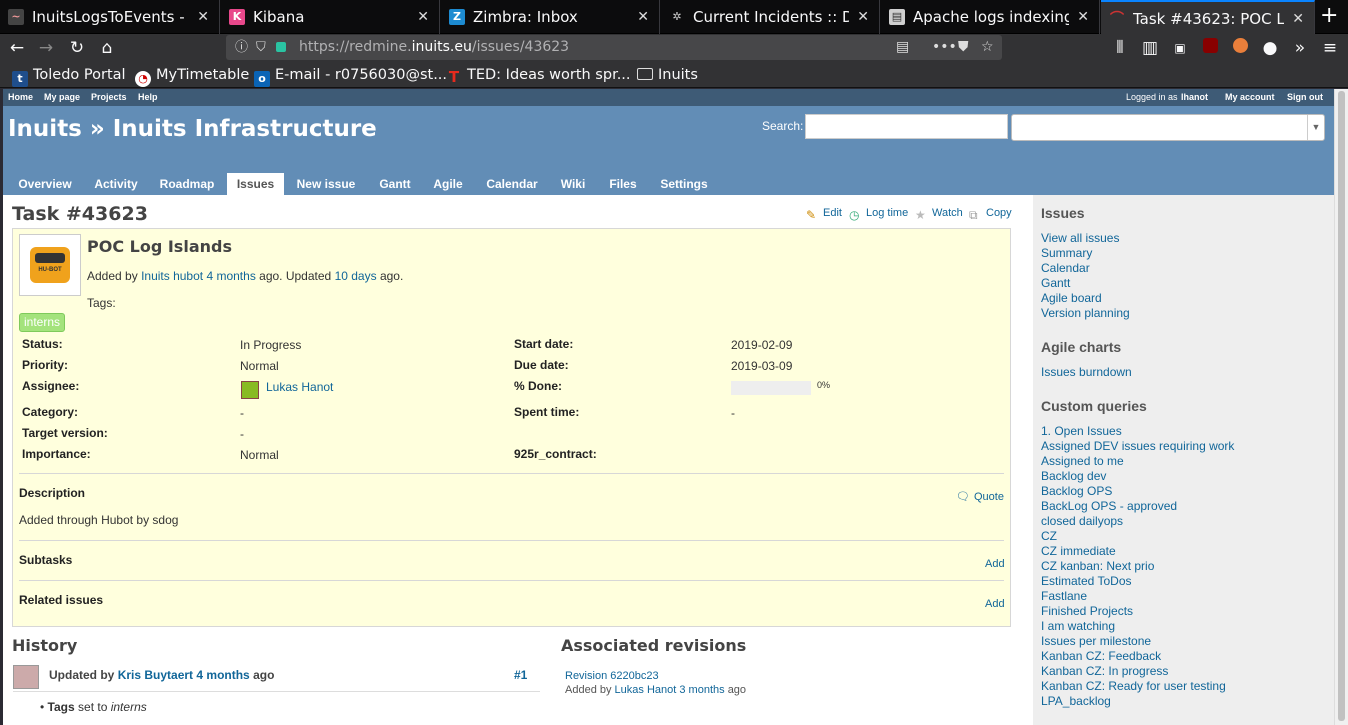 The width and height of the screenshot is (1348, 725). Describe the element at coordinates (155, 675) in the screenshot. I see `history-author-link: Kris Buytaert` at that location.